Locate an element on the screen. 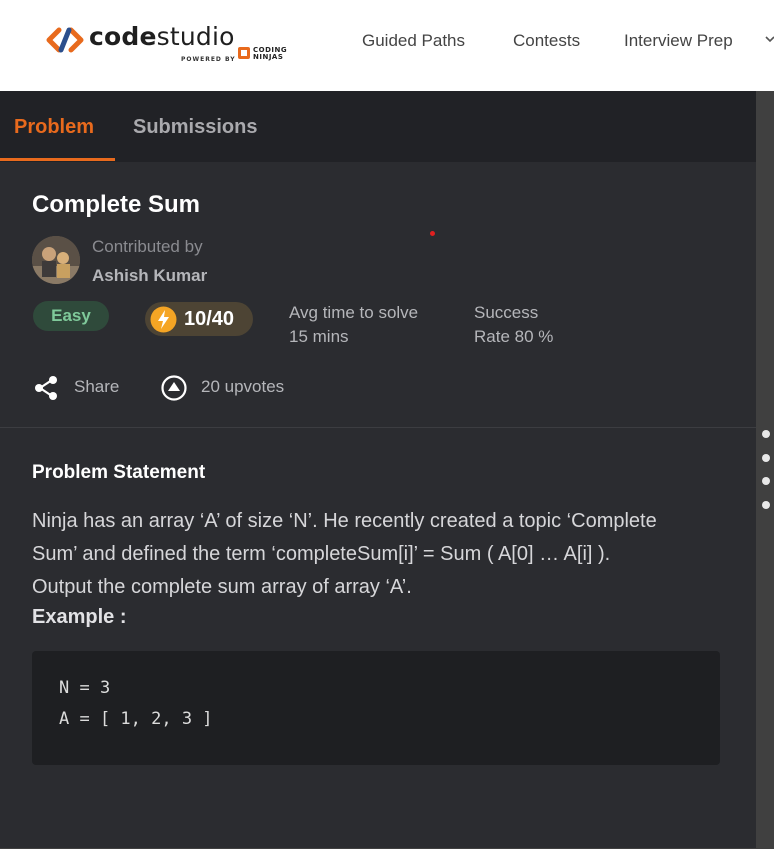 Image resolution: width=774 pixels, height=849 pixels. brand-code: code is located at coordinates (123, 36).